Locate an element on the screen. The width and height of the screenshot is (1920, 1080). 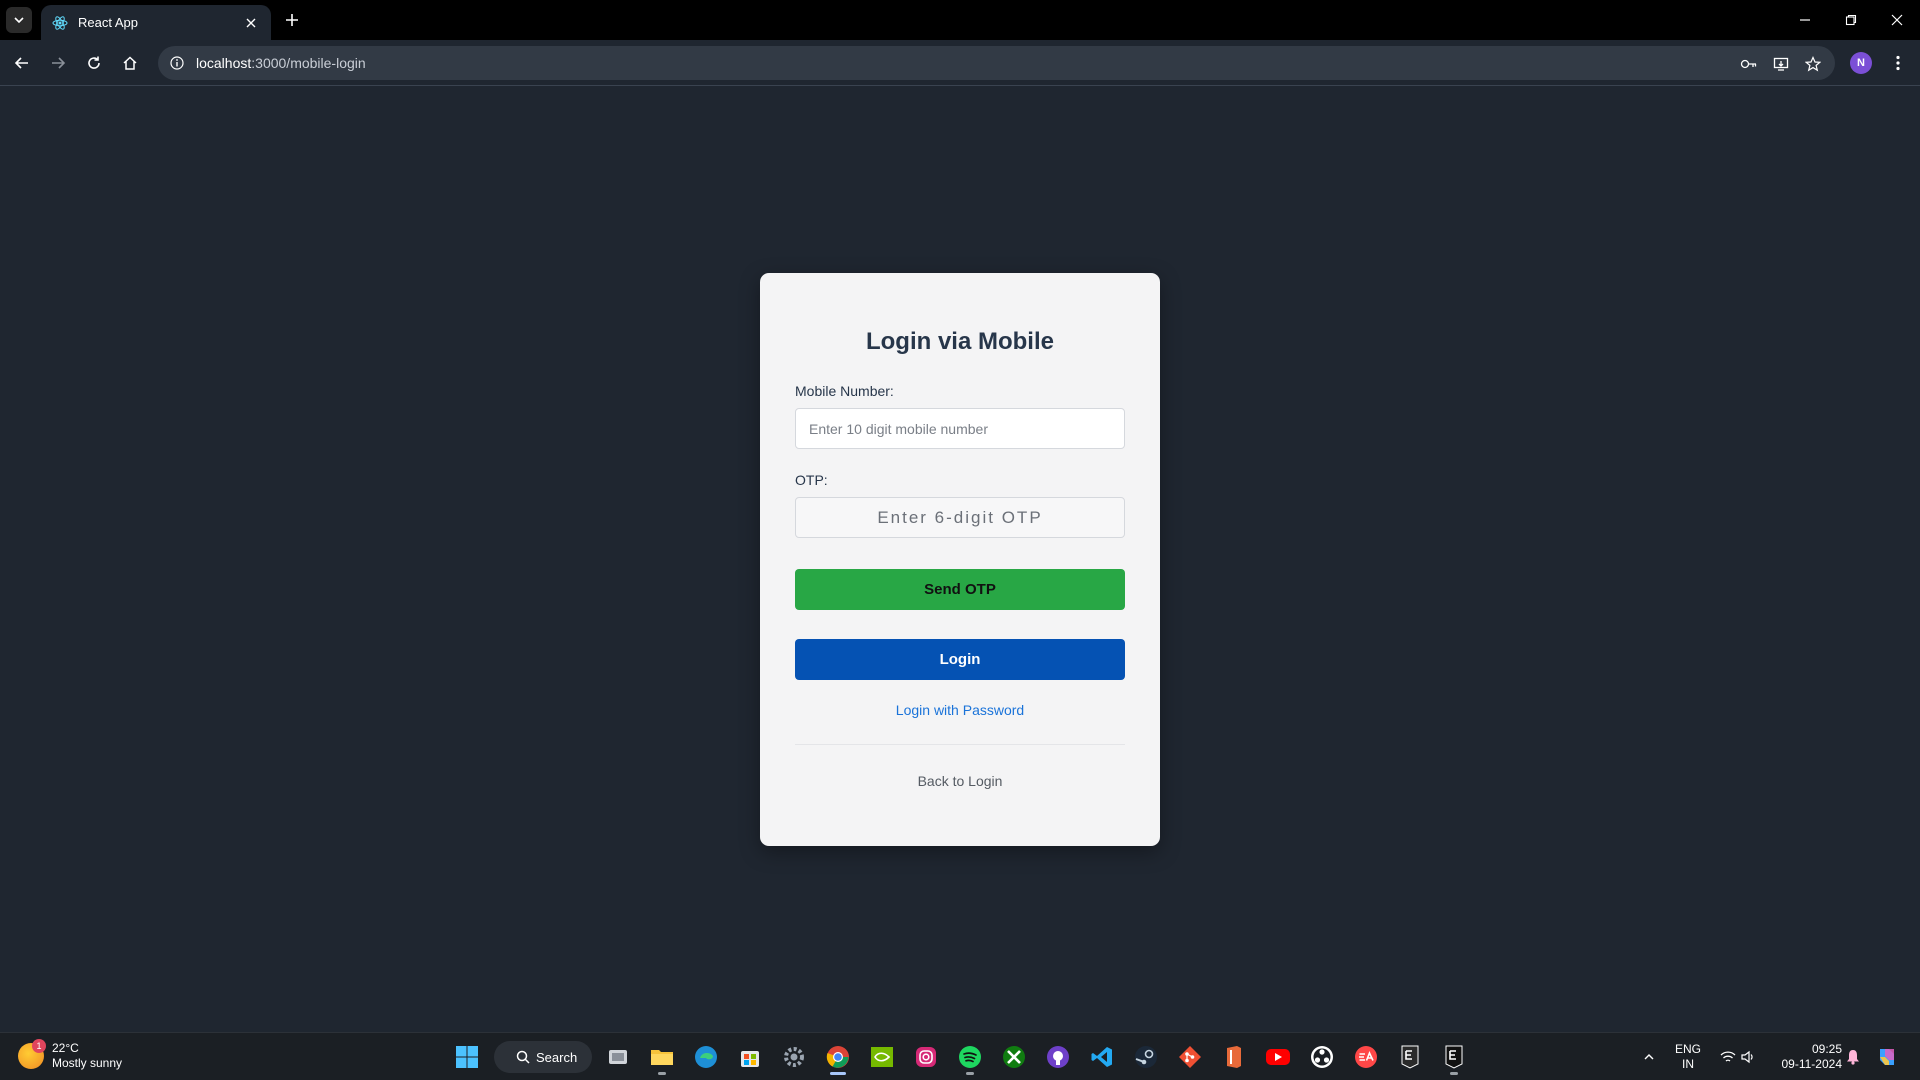
instagram-icon is located at coordinates (926, 1057).